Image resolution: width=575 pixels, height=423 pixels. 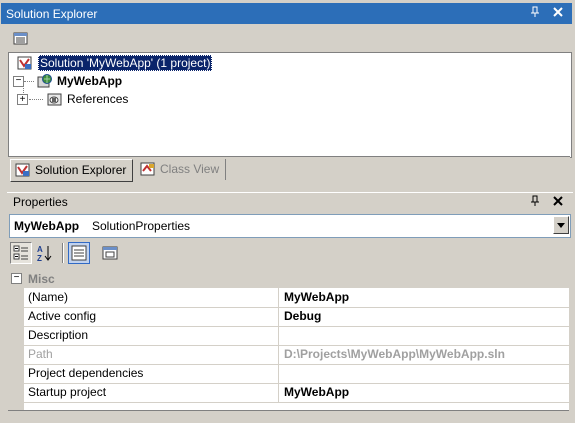 What do you see at coordinates (394, 354) in the screenshot?
I see `property-value: D:\Projects\MyWebApp\MyWebApp.sln` at bounding box center [394, 354].